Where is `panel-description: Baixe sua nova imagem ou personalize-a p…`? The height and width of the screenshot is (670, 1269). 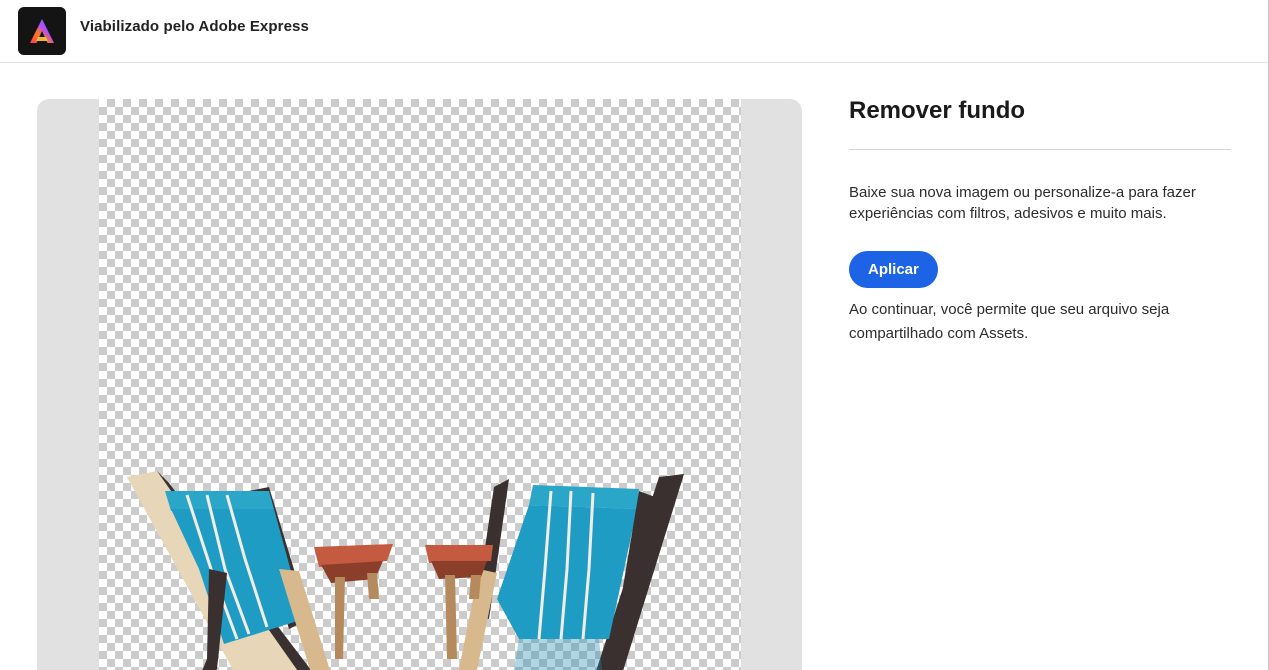 panel-description: Baixe sua nova imagem ou personalize-a p… is located at coordinates (1022, 203).